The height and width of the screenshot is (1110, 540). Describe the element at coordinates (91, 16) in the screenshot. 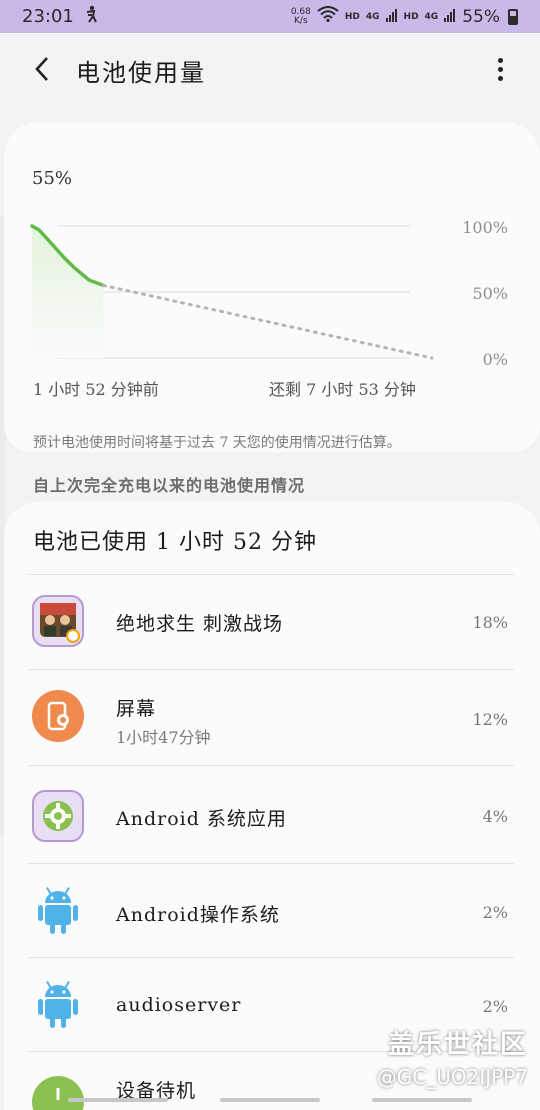

I see `accessibility-icon` at that location.